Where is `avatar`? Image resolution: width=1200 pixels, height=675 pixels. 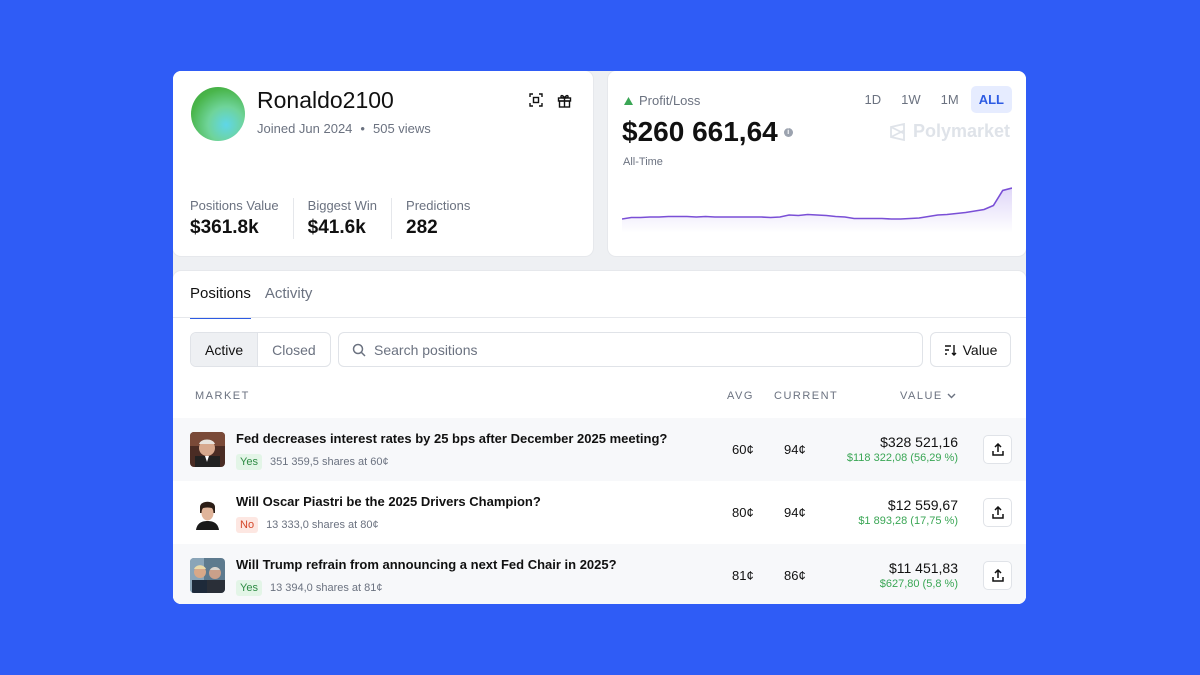 avatar is located at coordinates (218, 114).